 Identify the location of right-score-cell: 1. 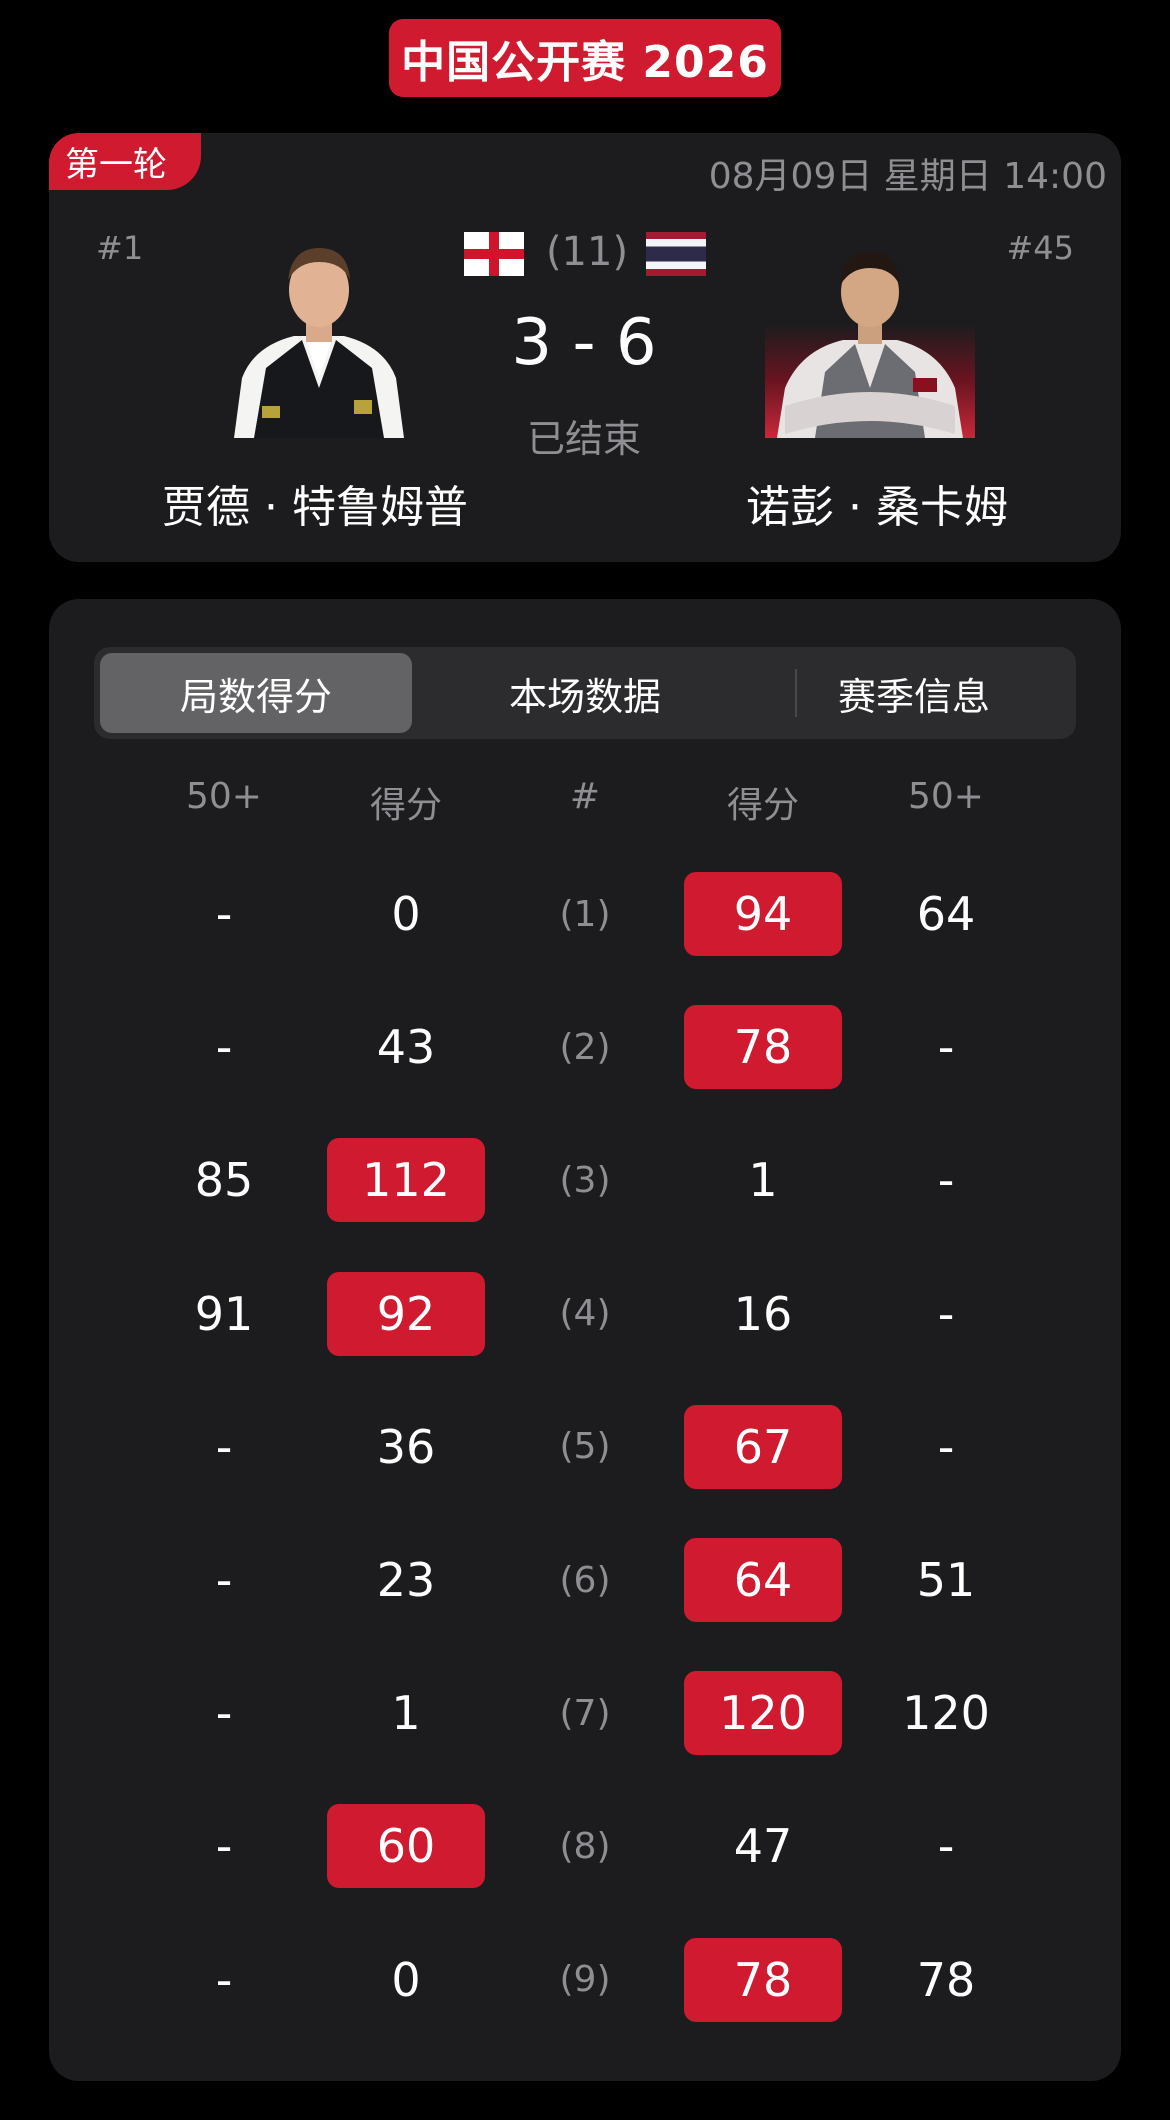
(763, 1180).